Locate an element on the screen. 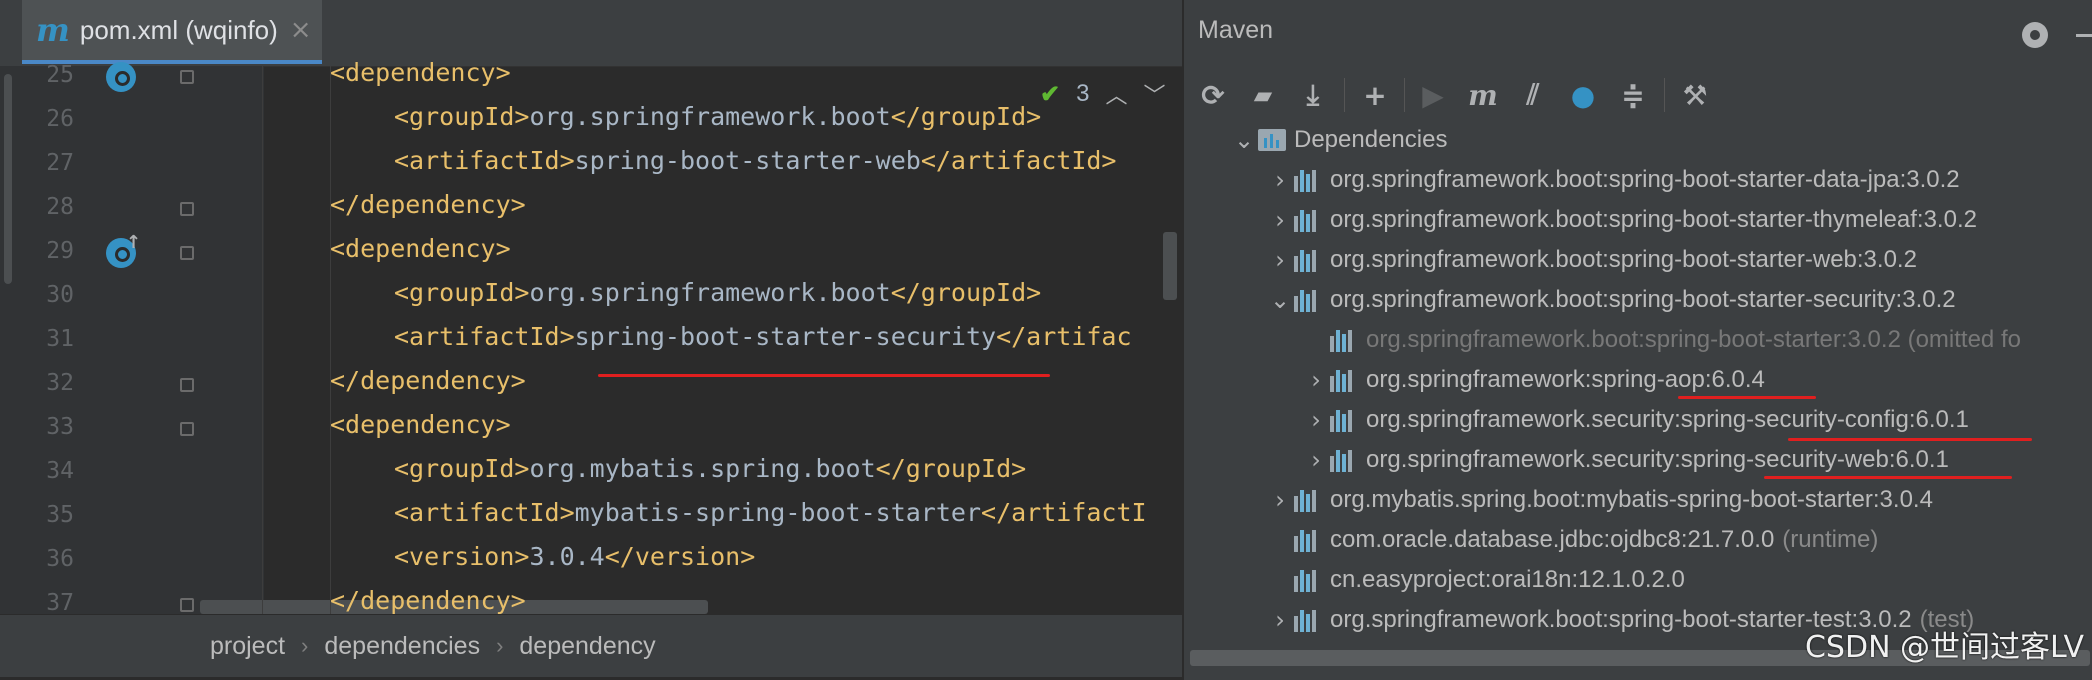 The width and height of the screenshot is (2092, 680). settings-wrench-icon: ⚒ is located at coordinates (1695, 95).